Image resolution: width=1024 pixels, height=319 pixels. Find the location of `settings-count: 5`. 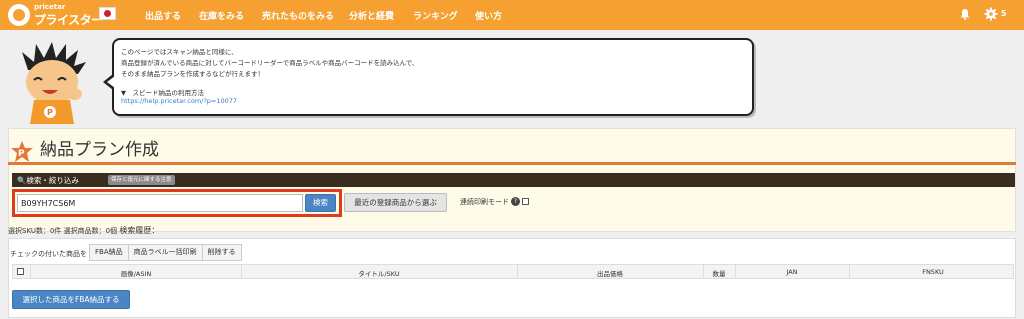

settings-count: 5 is located at coordinates (1004, 13).